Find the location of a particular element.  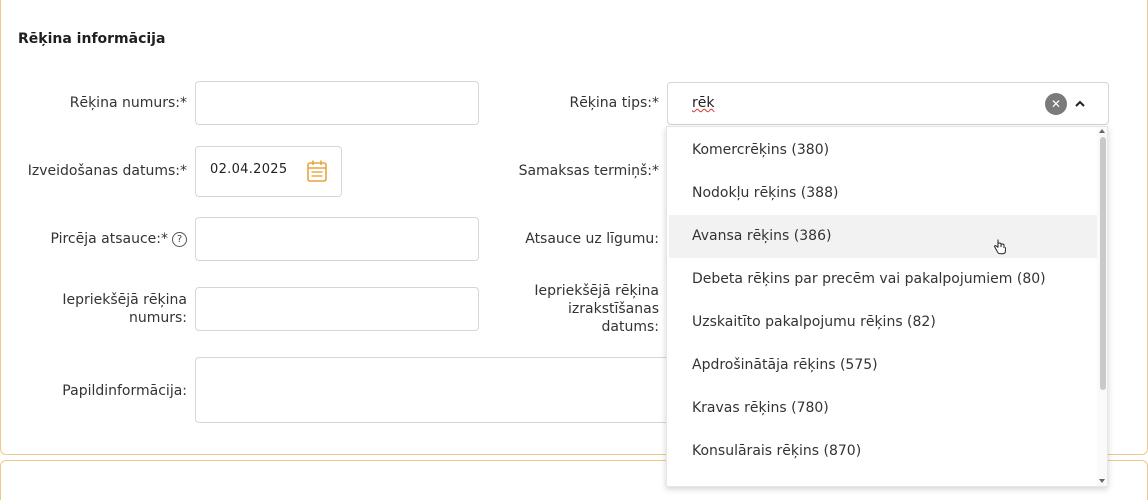

section-title: Rēķina informācija is located at coordinates (92, 39).